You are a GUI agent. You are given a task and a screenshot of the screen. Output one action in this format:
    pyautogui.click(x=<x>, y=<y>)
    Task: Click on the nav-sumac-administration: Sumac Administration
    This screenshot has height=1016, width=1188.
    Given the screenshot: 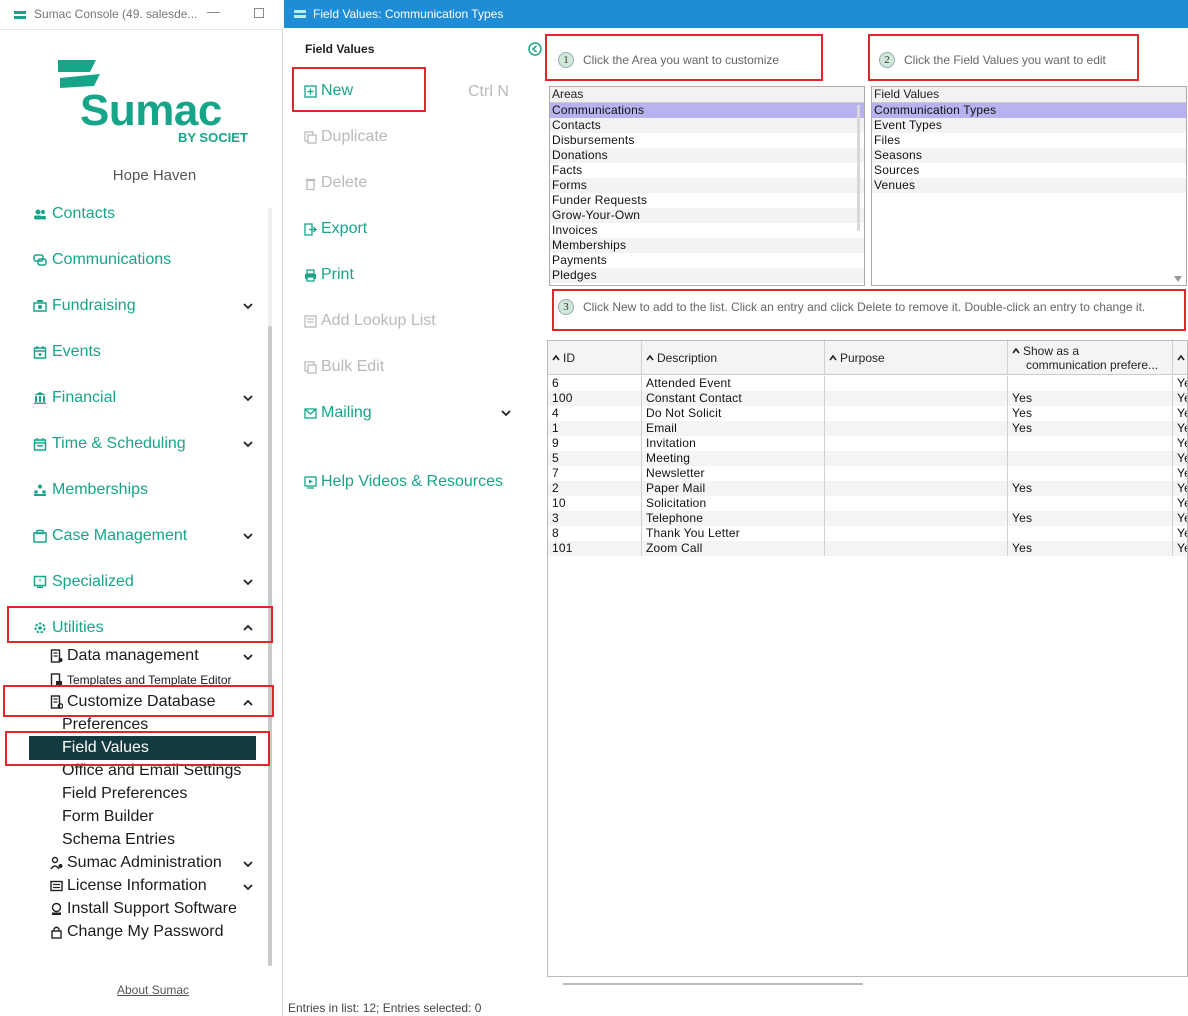 What is the action you would take?
    pyautogui.click(x=136, y=863)
    